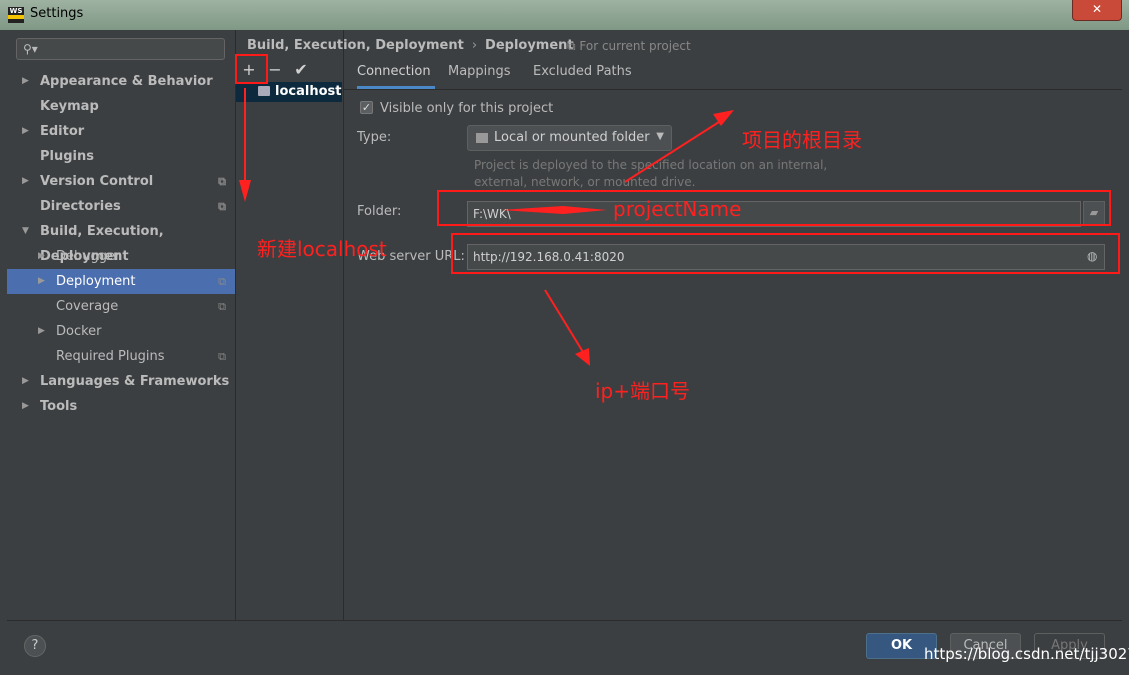  I want to click on arrow-to-ip-port, so click(564, 321).